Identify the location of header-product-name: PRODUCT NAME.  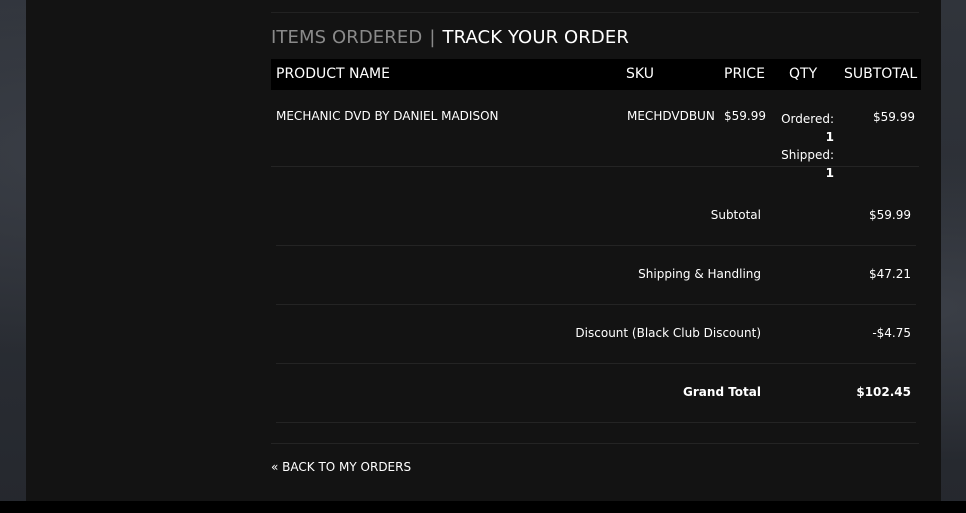
(333, 74).